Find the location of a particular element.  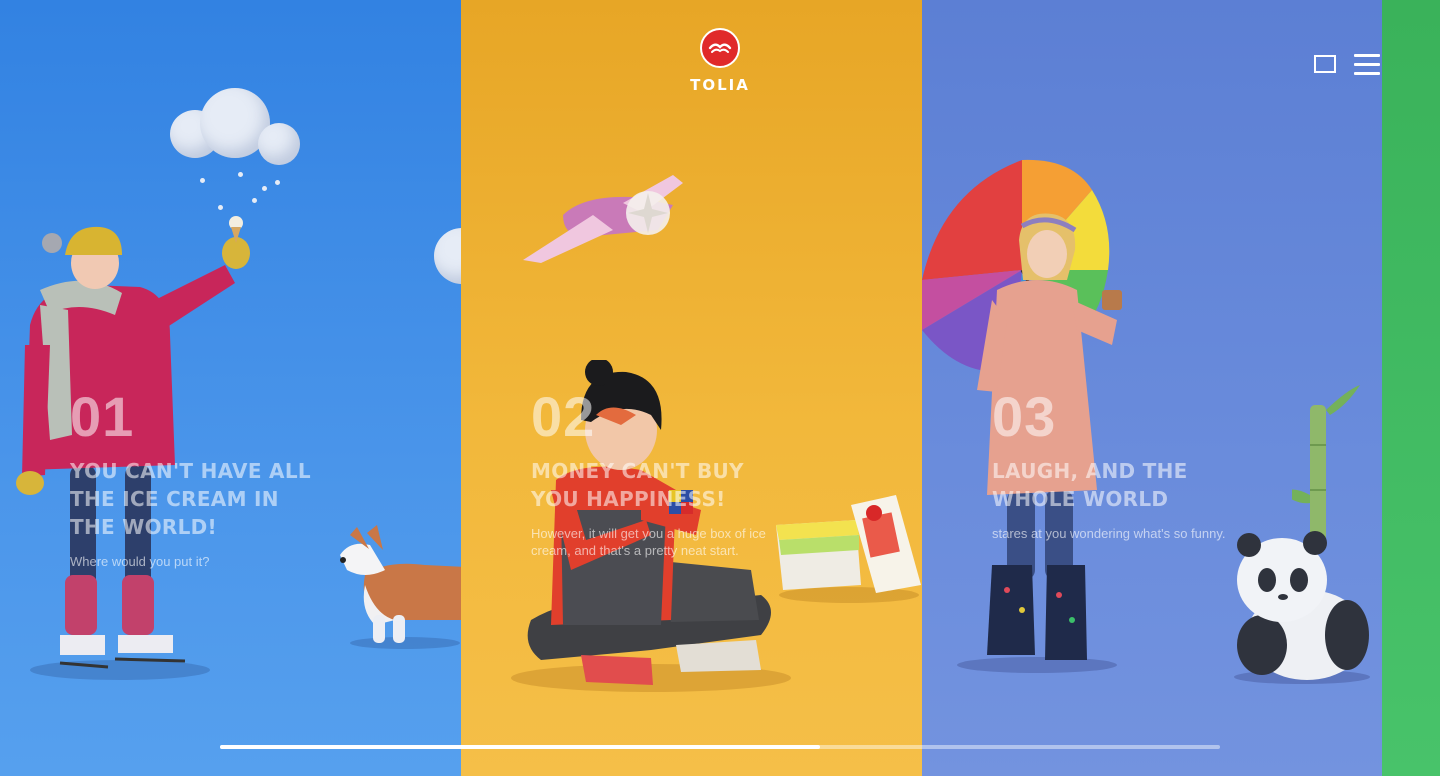

hamburger-menu-icon is located at coordinates (1367, 64).